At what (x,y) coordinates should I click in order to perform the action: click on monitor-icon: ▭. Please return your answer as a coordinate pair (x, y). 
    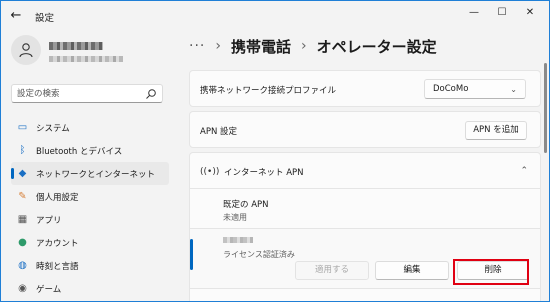
    Looking at the image, I should click on (22, 127).